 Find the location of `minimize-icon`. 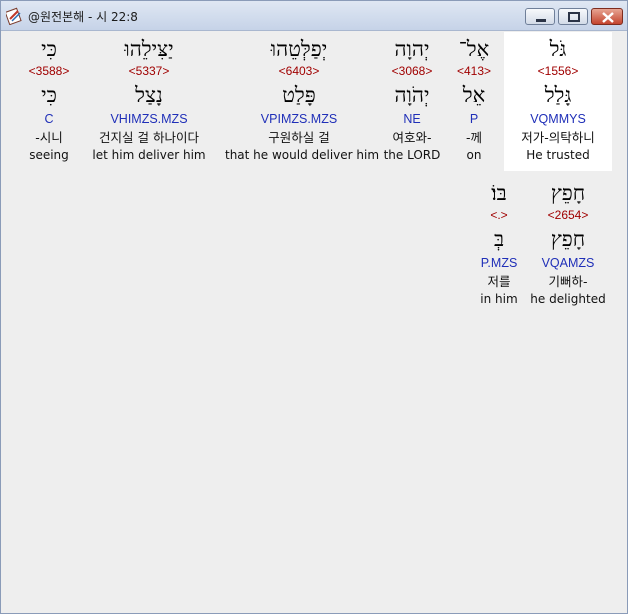

minimize-icon is located at coordinates (541, 20).